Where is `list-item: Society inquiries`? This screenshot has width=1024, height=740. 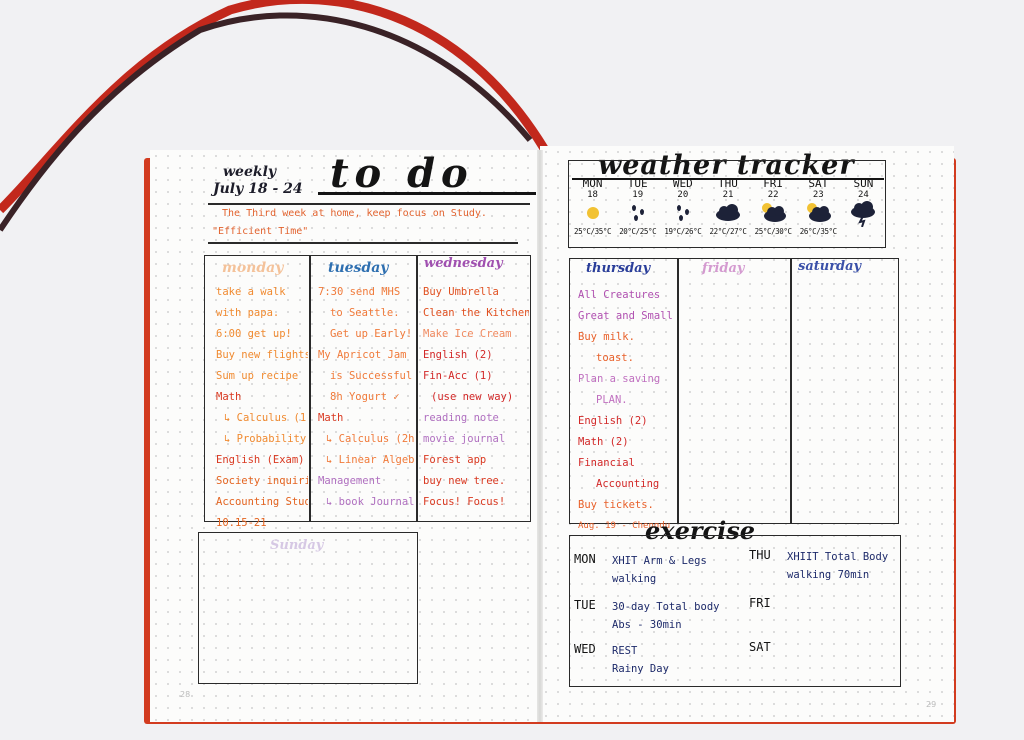 list-item: Society inquiries is located at coordinates (262, 481).